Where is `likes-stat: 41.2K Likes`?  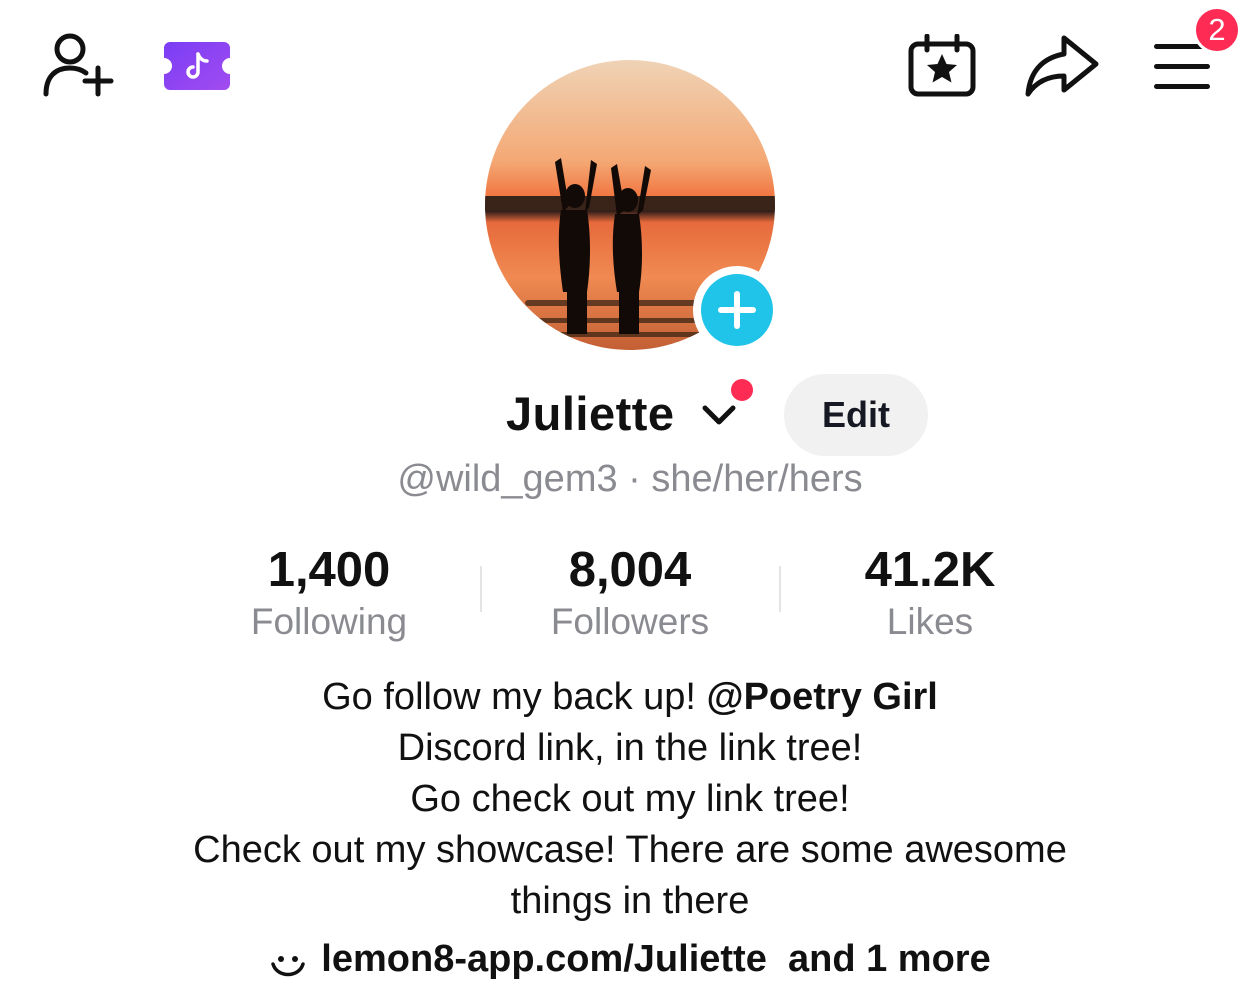
likes-stat: 41.2K Likes is located at coordinates (930, 592).